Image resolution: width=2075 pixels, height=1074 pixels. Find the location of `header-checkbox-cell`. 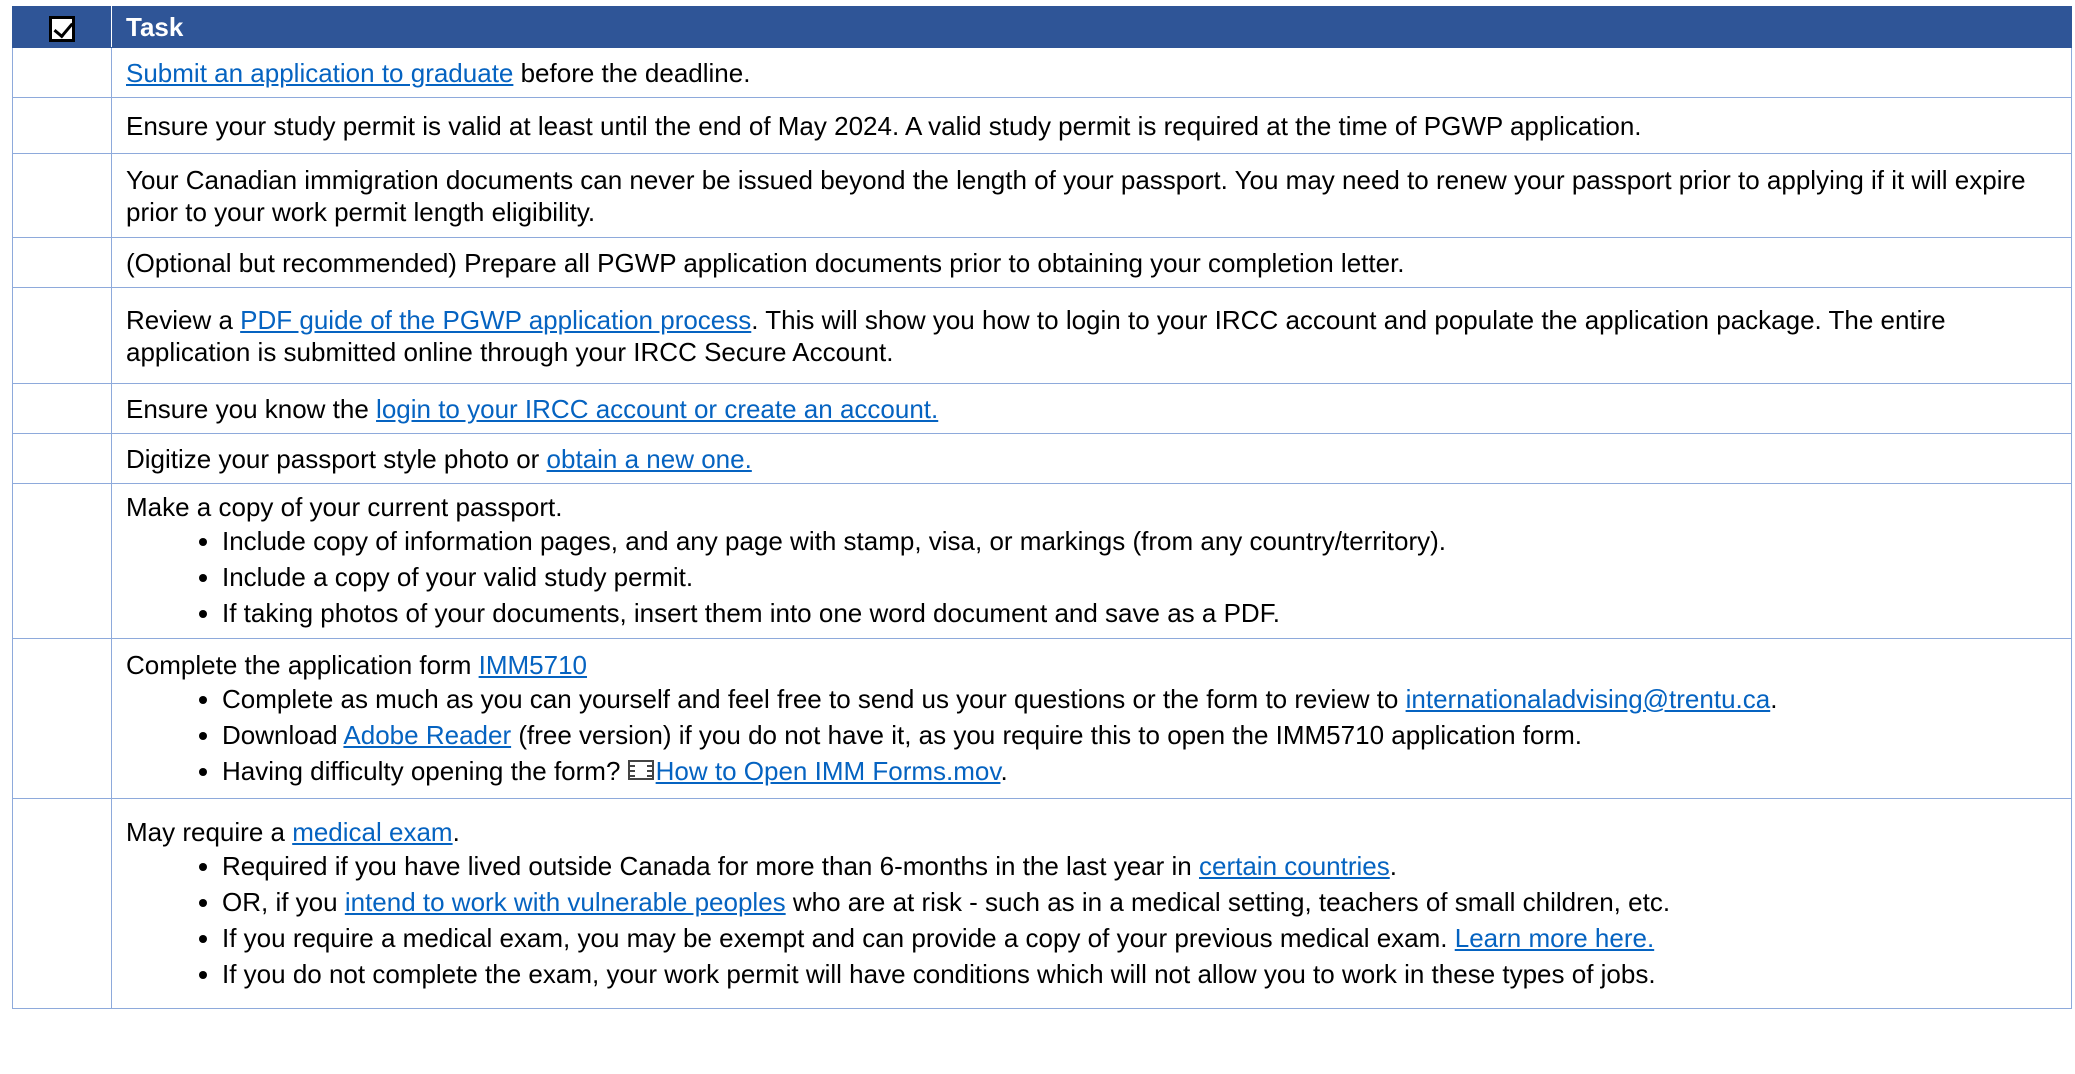

header-checkbox-cell is located at coordinates (62, 27).